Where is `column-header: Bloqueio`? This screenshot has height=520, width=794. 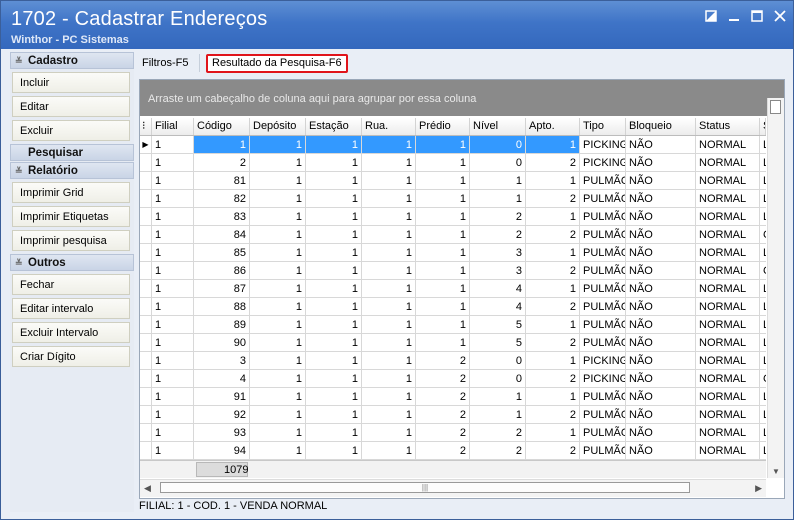 column-header: Bloqueio is located at coordinates (661, 126).